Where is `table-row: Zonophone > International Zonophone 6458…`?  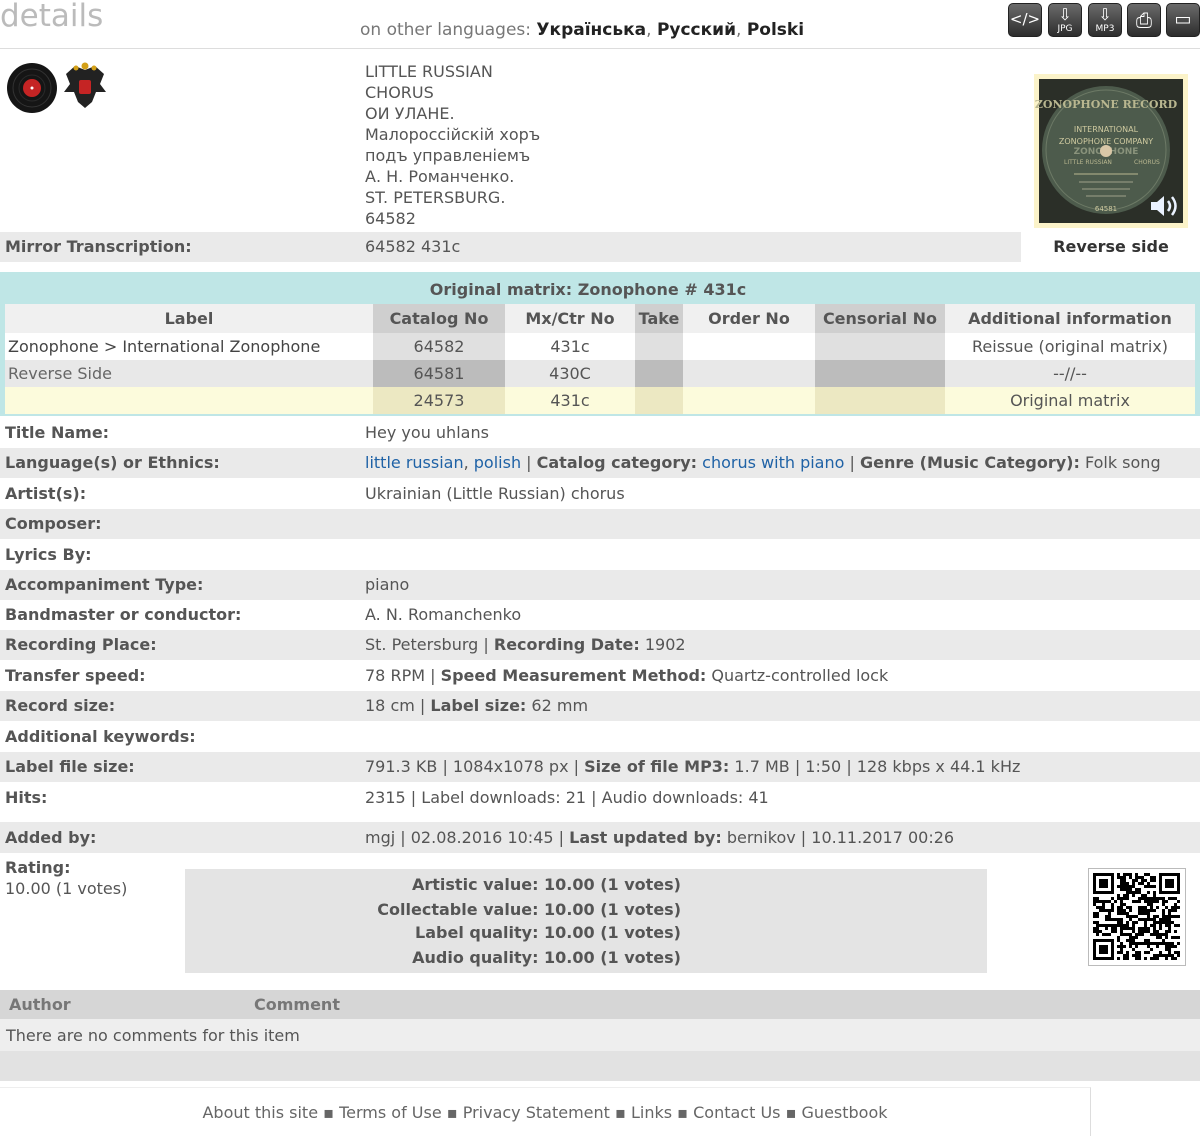 table-row: Zonophone > International Zonophone 6458… is located at coordinates (600, 346).